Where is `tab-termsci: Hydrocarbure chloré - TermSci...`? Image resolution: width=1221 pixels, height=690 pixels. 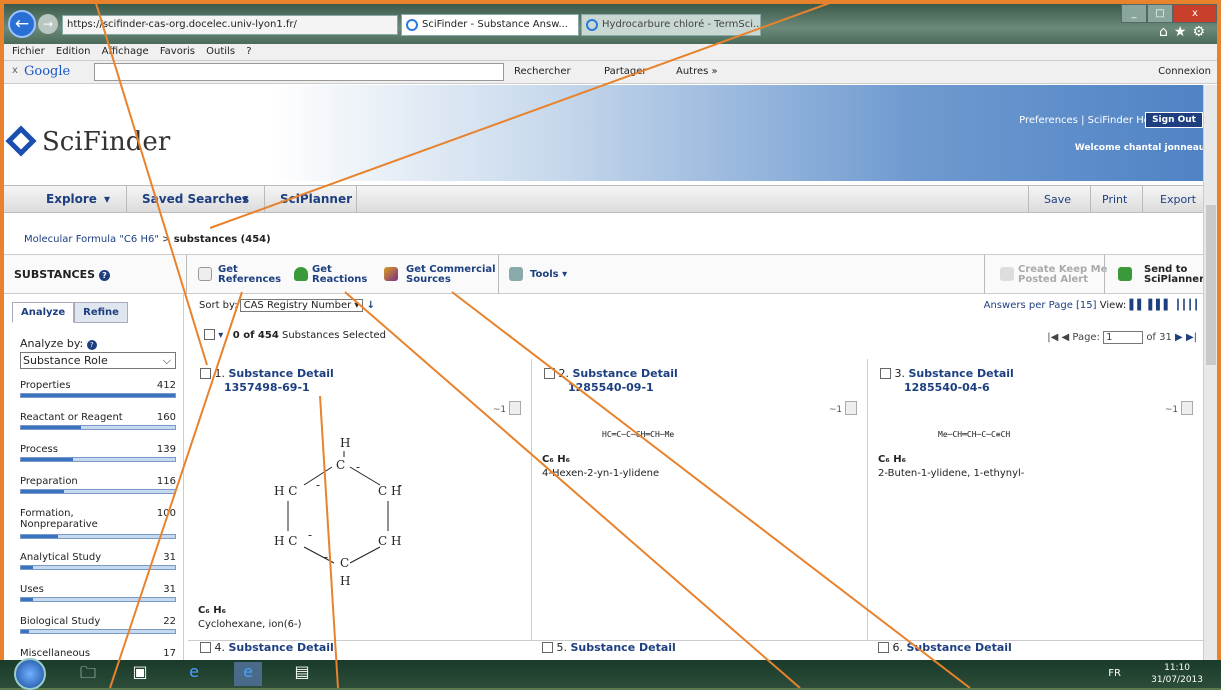
tab-termsci: Hydrocarbure chloré - TermSci... is located at coordinates (671, 25).